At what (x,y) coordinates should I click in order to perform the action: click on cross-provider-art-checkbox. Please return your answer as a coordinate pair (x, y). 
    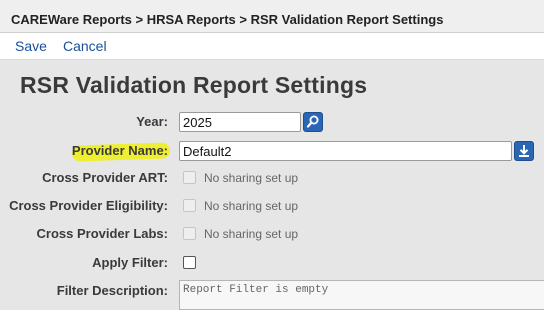
    Looking at the image, I should click on (189, 177).